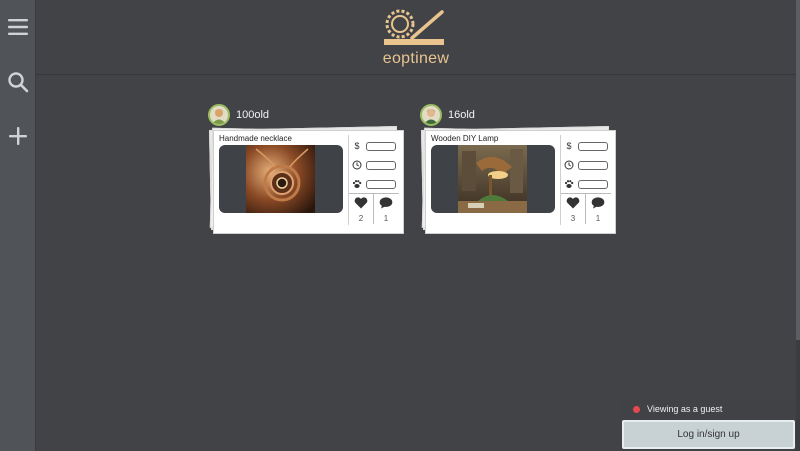 This screenshot has height=451, width=800. What do you see at coordinates (18, 136) in the screenshot?
I see `plus-icon` at bounding box center [18, 136].